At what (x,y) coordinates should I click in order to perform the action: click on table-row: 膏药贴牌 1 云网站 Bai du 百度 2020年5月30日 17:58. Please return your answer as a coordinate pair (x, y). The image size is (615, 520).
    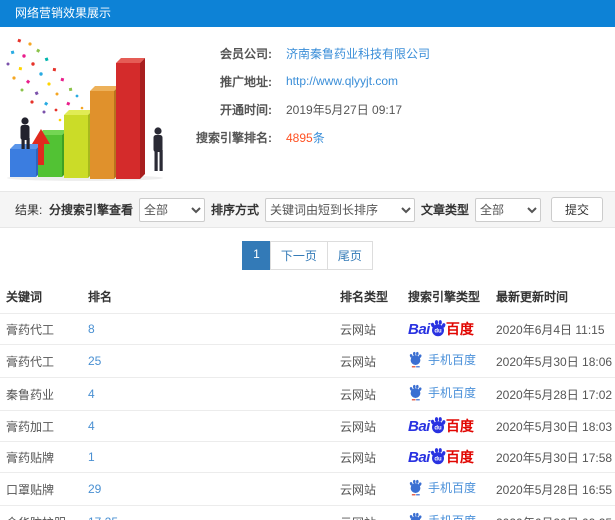
    Looking at the image, I should click on (307, 457).